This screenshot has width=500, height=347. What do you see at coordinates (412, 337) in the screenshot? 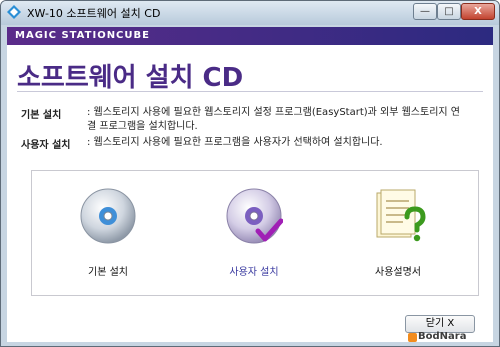
I see `watermark-logo` at bounding box center [412, 337].